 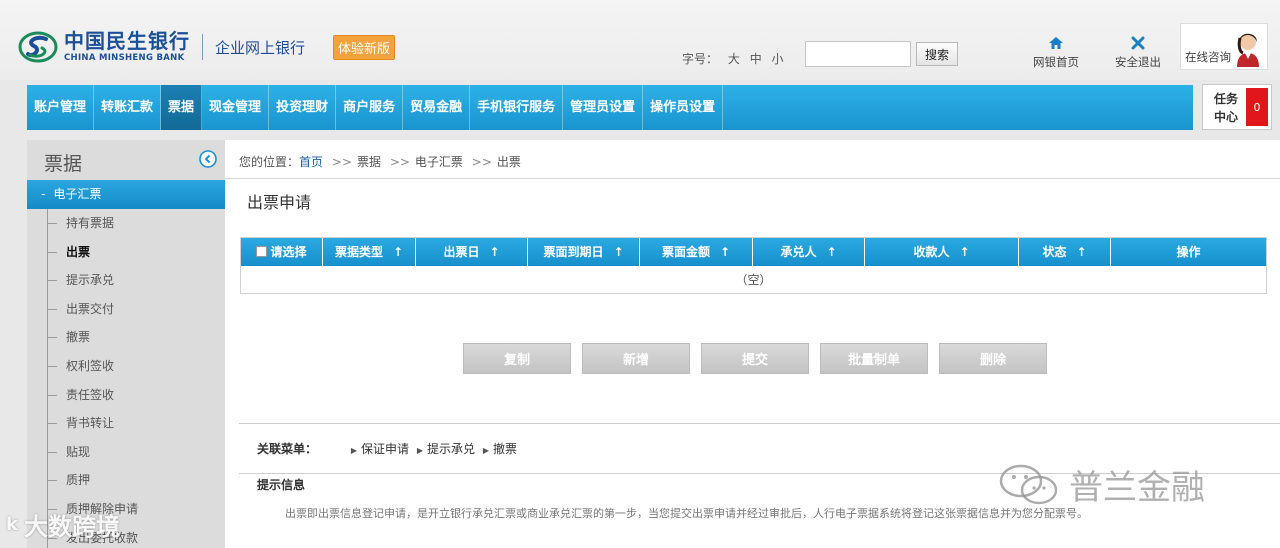 I want to click on column-due-date: 票面到期日 ↑, so click(x=584, y=252).